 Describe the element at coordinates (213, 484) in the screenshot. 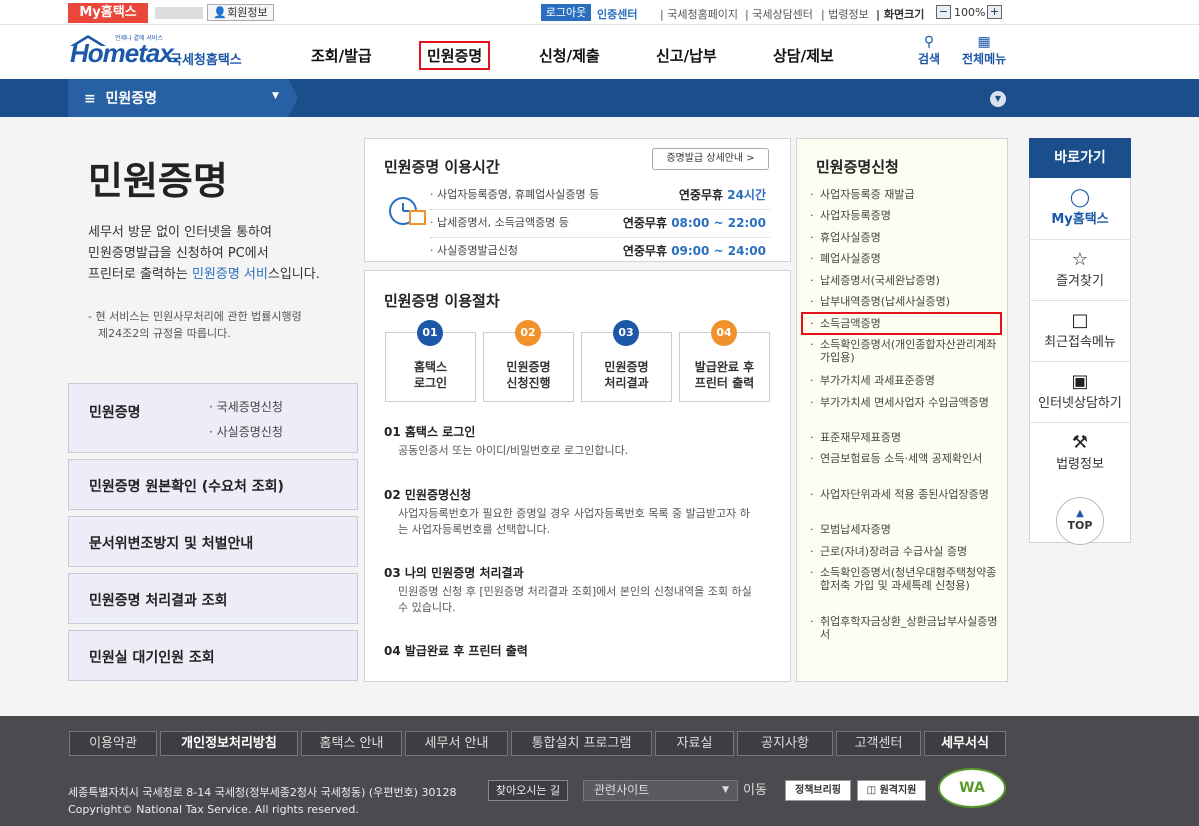

I see `left-menu-original-check: 민원증명 원본확인 (수요처 조회)` at that location.